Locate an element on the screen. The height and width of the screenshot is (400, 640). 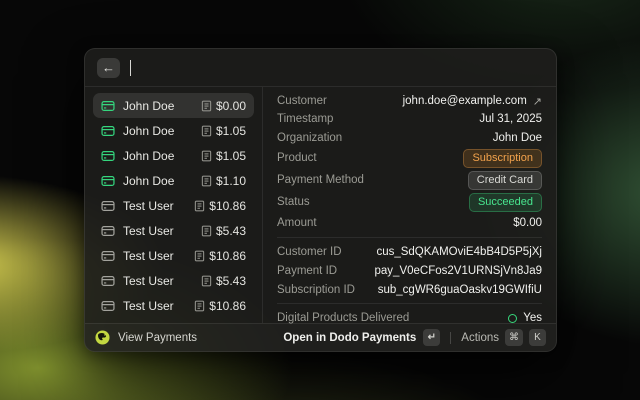
detail-label: Subscription ID is located at coordinates (316, 289).